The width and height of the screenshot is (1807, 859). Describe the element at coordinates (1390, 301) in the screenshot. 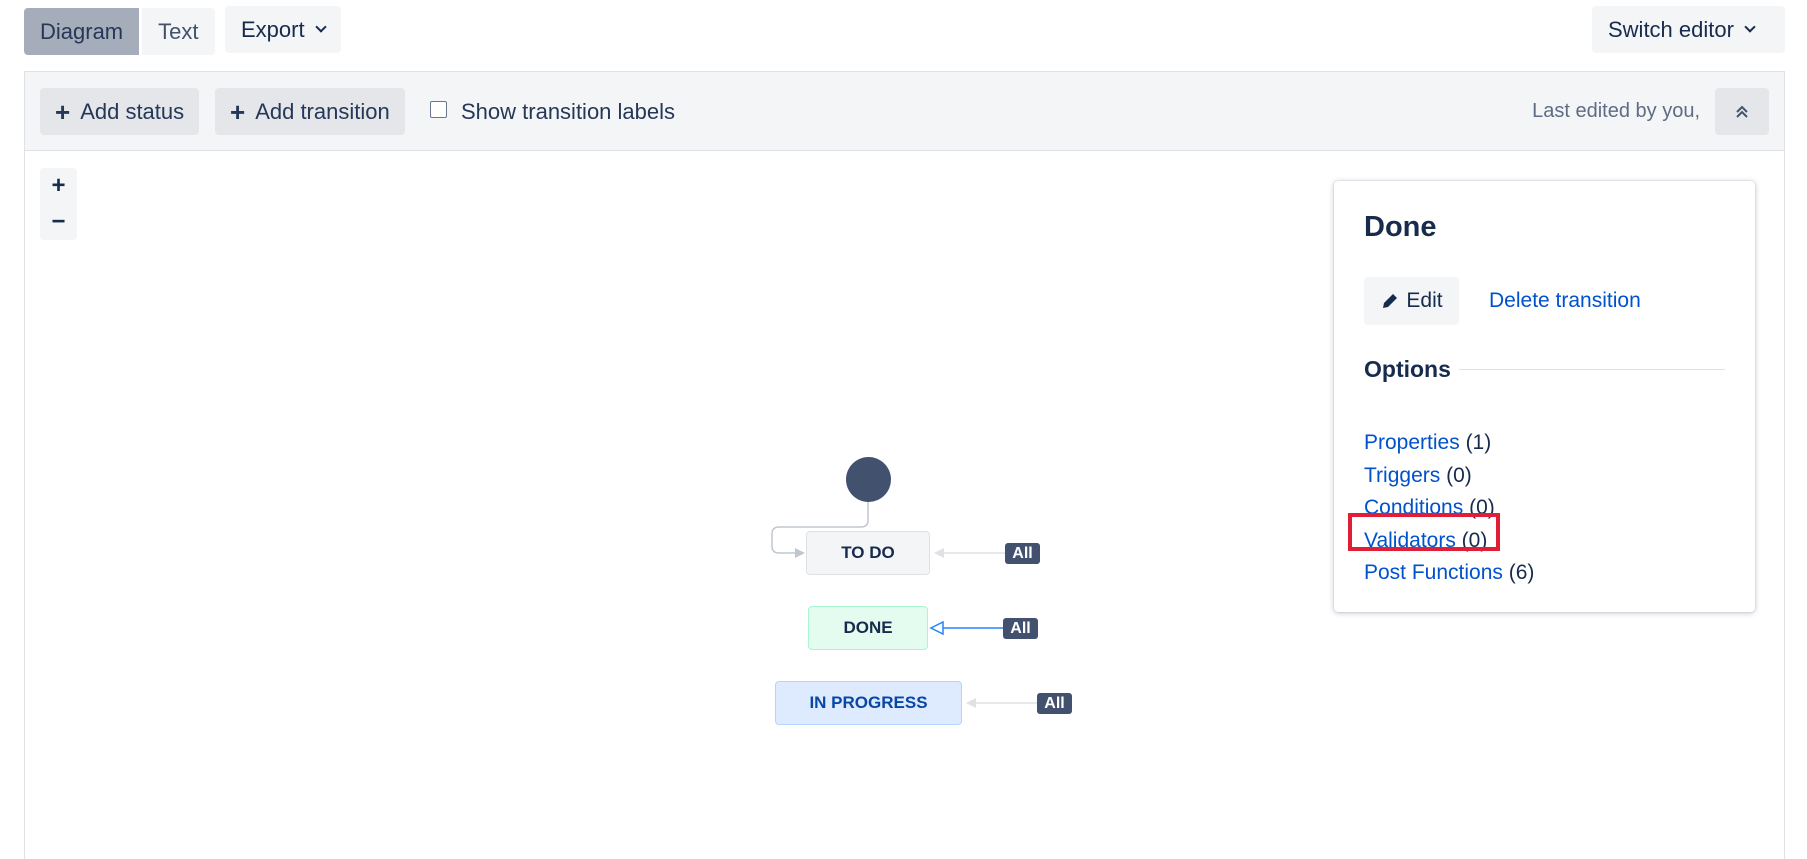

I see `pencil-icon` at that location.